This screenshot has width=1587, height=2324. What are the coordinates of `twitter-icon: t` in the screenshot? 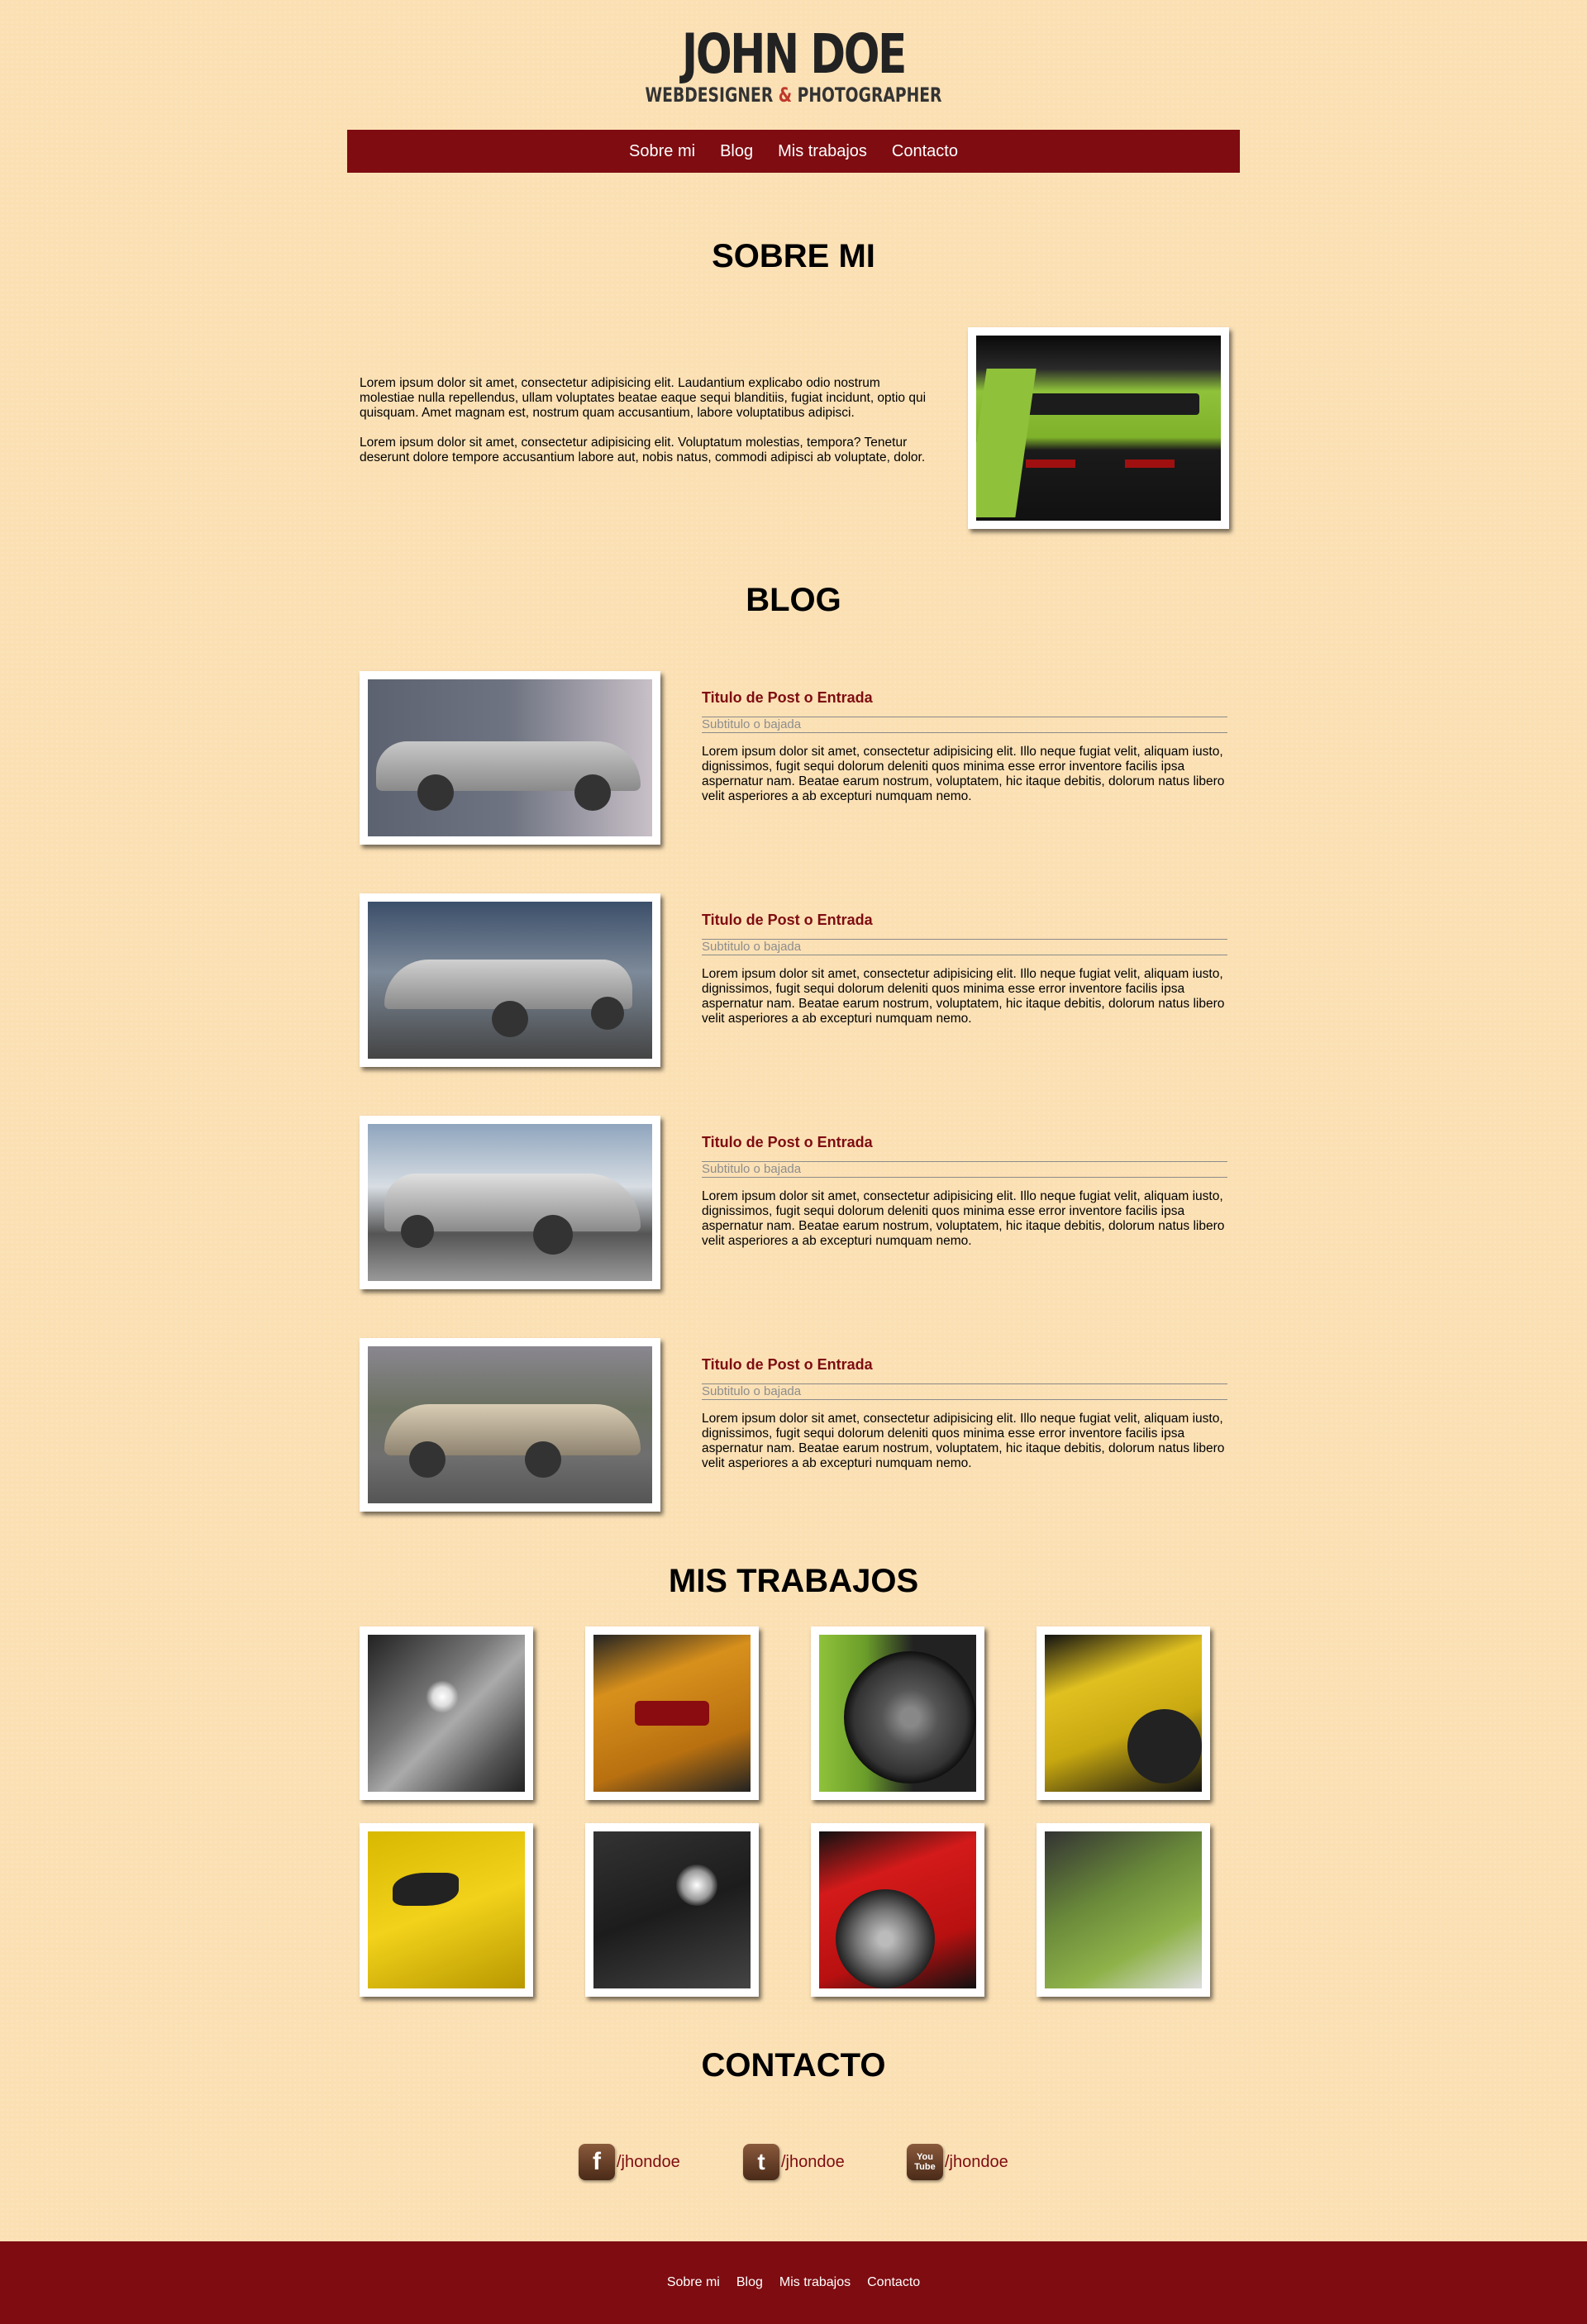 It's located at (761, 2162).